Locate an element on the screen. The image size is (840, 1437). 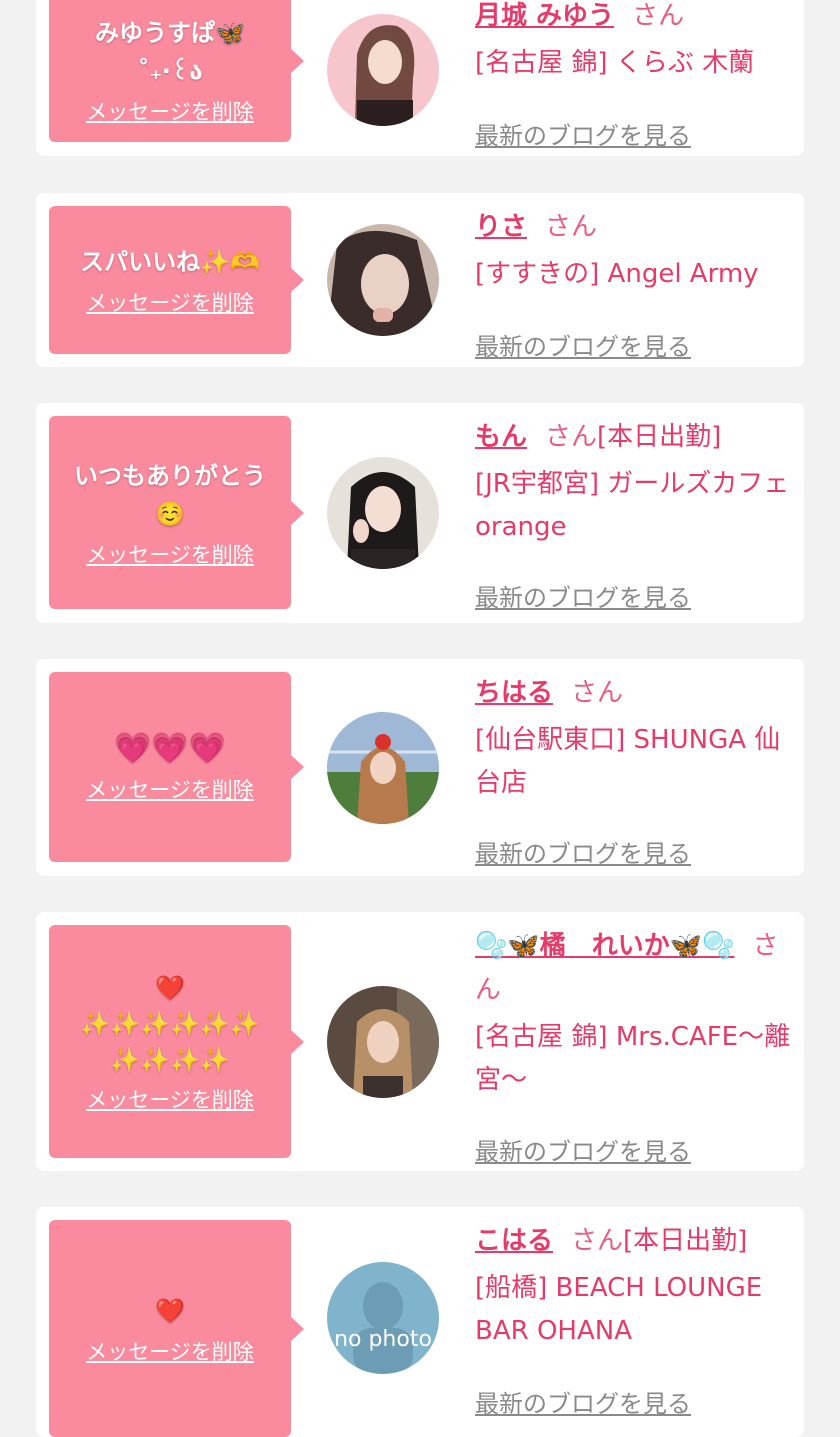
avatar: no photo is located at coordinates (383, 1318).